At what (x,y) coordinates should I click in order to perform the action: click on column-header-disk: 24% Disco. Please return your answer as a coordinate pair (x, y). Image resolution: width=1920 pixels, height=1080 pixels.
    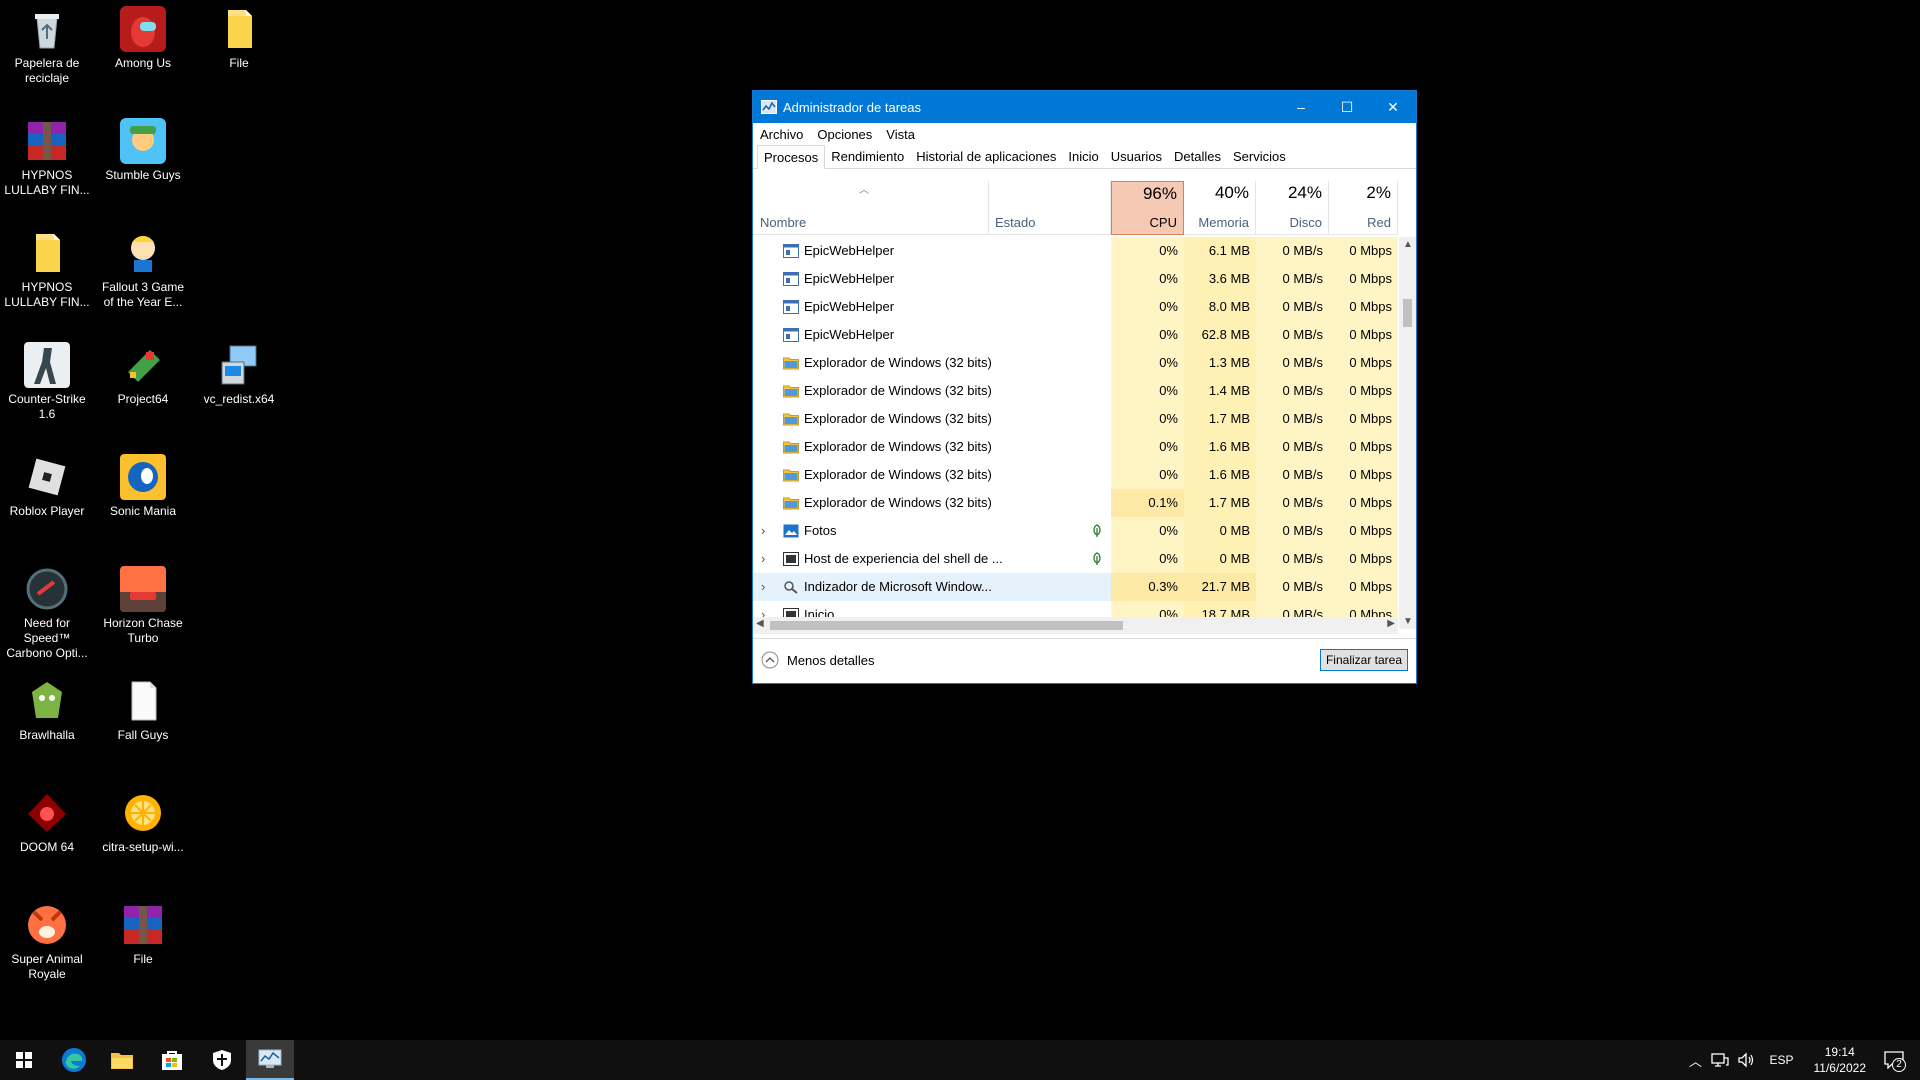
    Looking at the image, I should click on (1292, 208).